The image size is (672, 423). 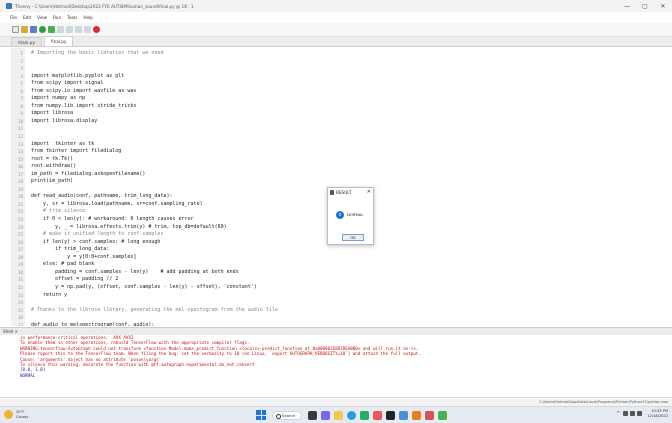 I want to click on info-icon: i, so click(x=340, y=215).